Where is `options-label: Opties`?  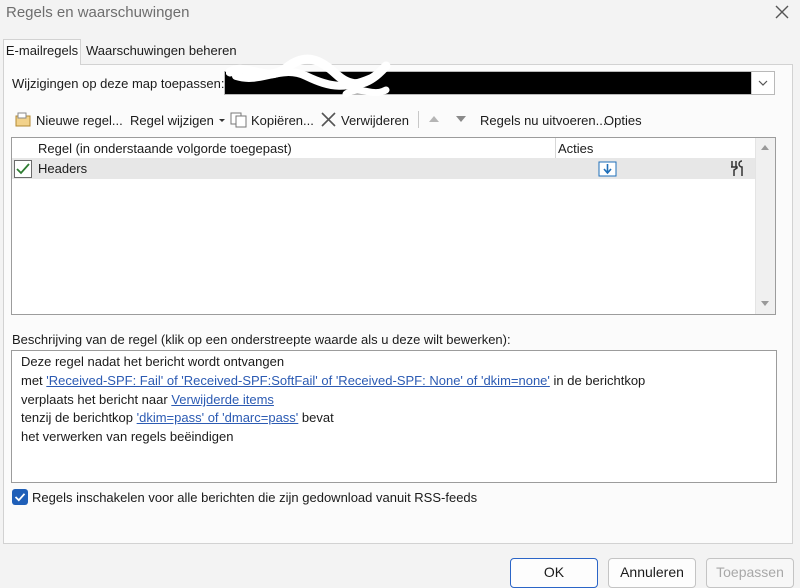
options-label: Opties is located at coordinates (623, 120).